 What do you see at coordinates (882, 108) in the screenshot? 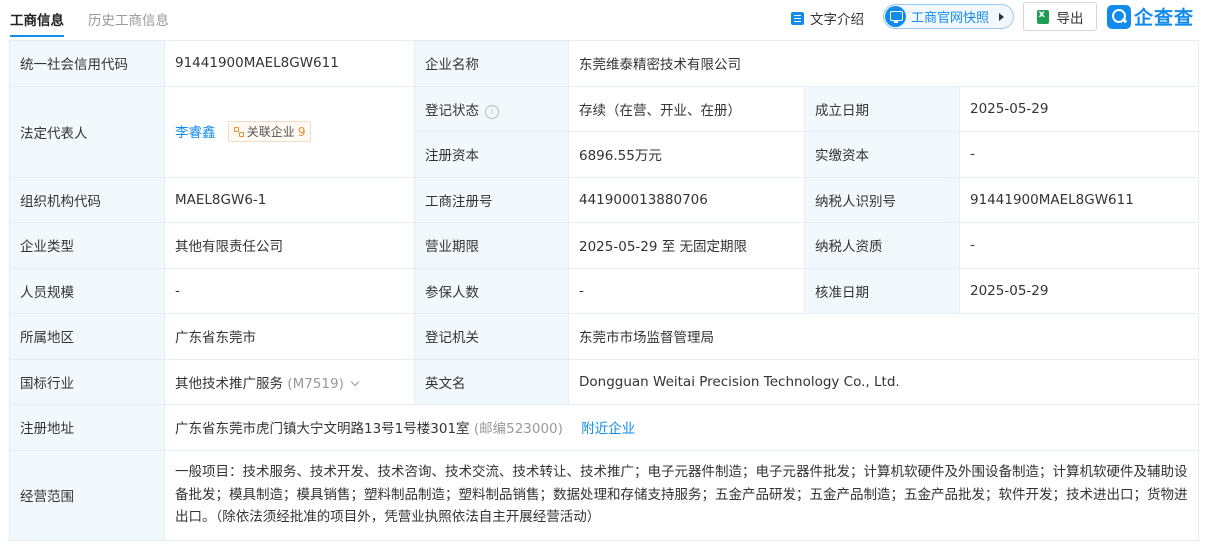
I see `founded-label: 成立日期` at bounding box center [882, 108].